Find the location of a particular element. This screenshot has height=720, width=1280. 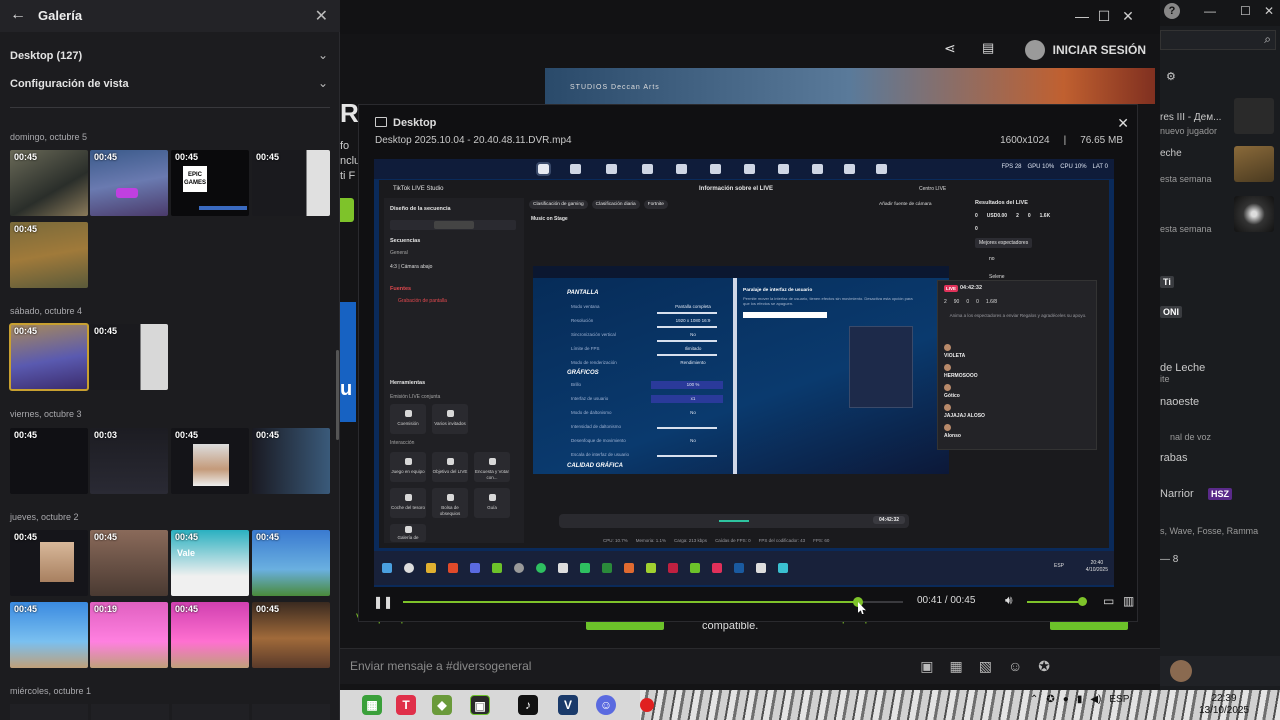

gear-icon: ⚙ is located at coordinates (1171, 76).